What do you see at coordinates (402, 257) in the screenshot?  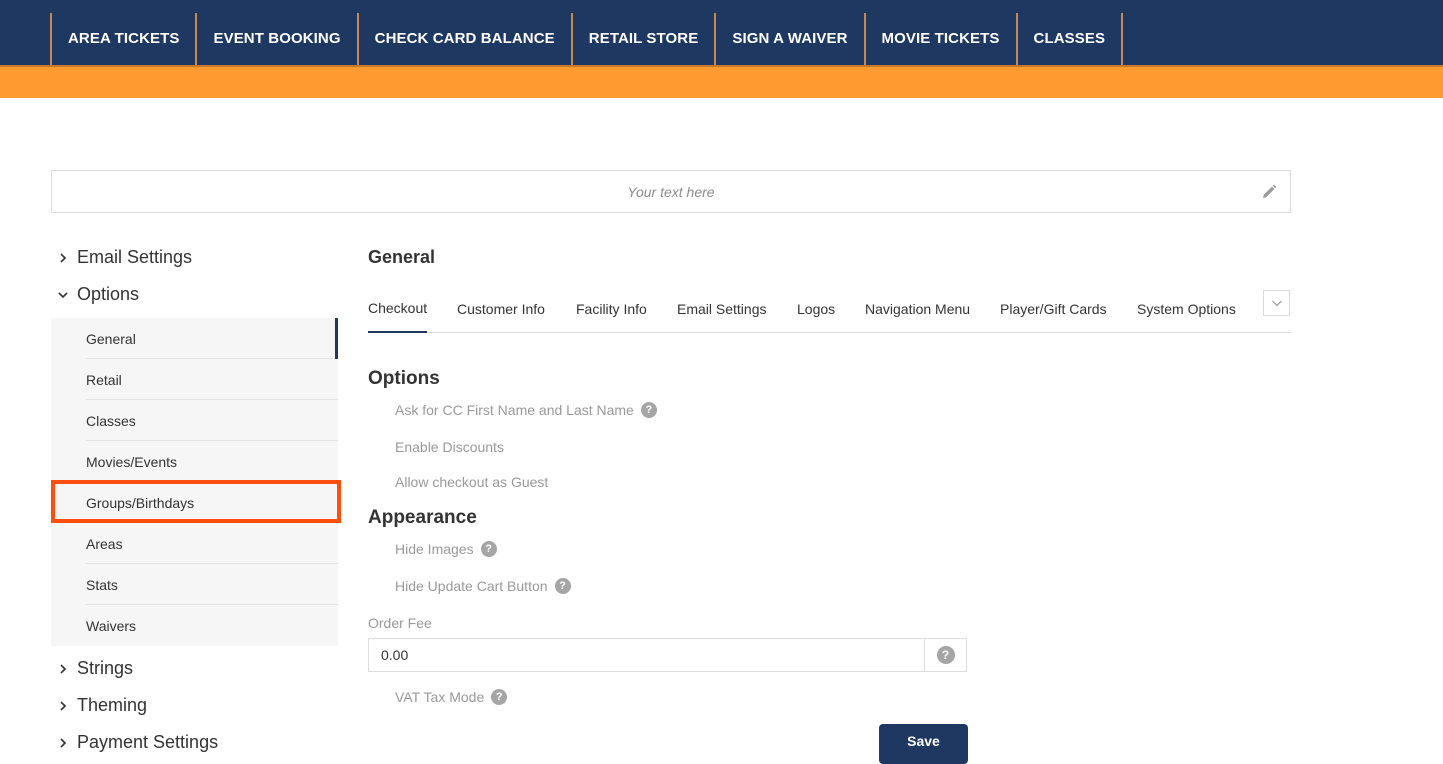 I see `page-title: General` at bounding box center [402, 257].